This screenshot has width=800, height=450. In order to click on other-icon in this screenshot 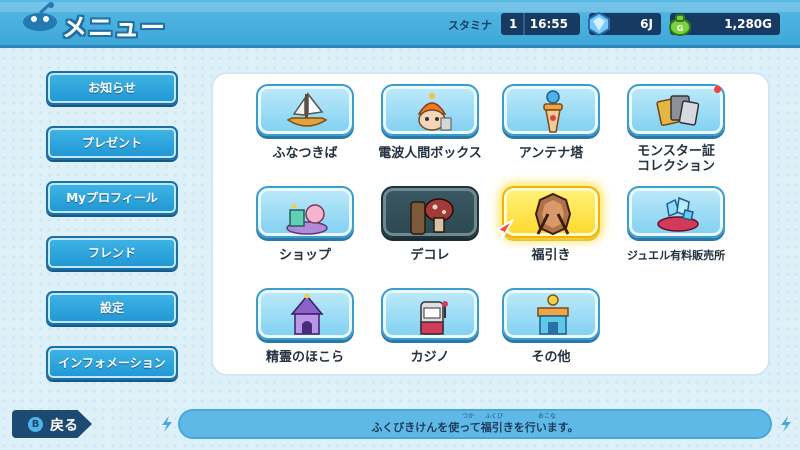, I will do `click(553, 314)`.